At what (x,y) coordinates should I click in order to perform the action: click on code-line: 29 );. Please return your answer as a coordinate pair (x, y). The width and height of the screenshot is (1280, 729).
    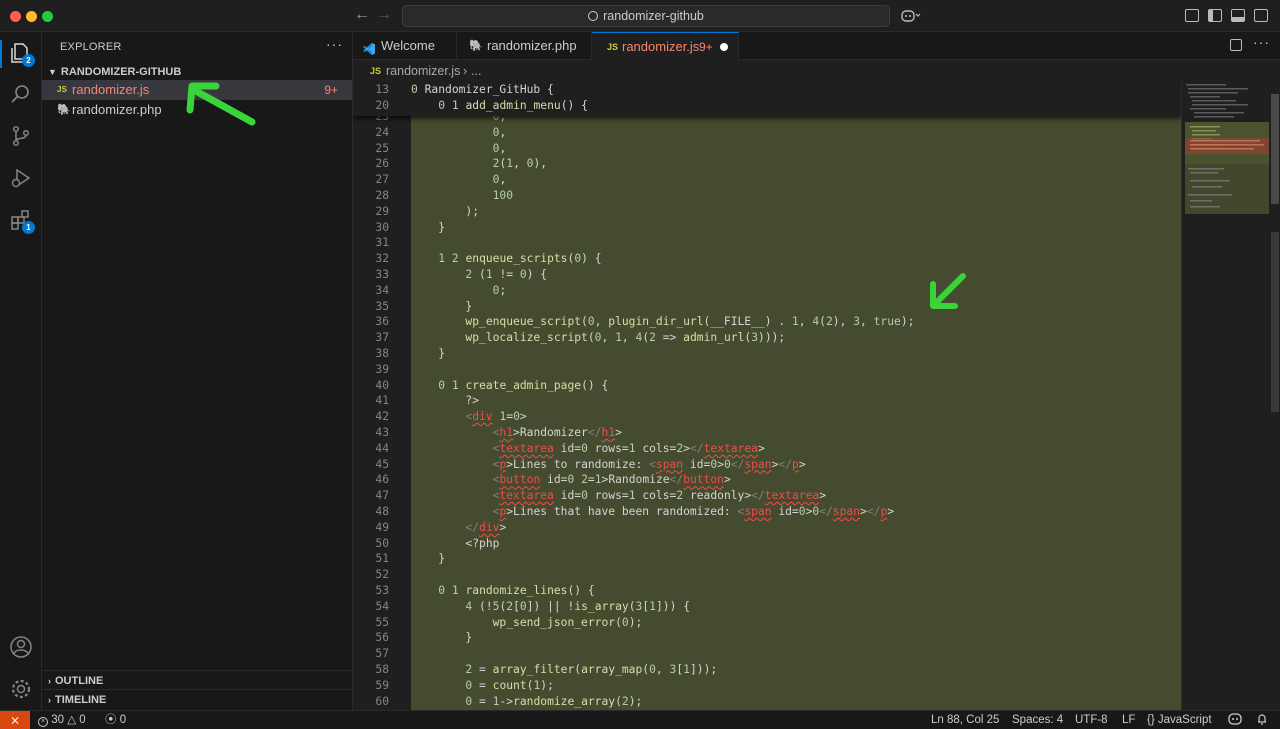
    Looking at the image, I should click on (767, 212).